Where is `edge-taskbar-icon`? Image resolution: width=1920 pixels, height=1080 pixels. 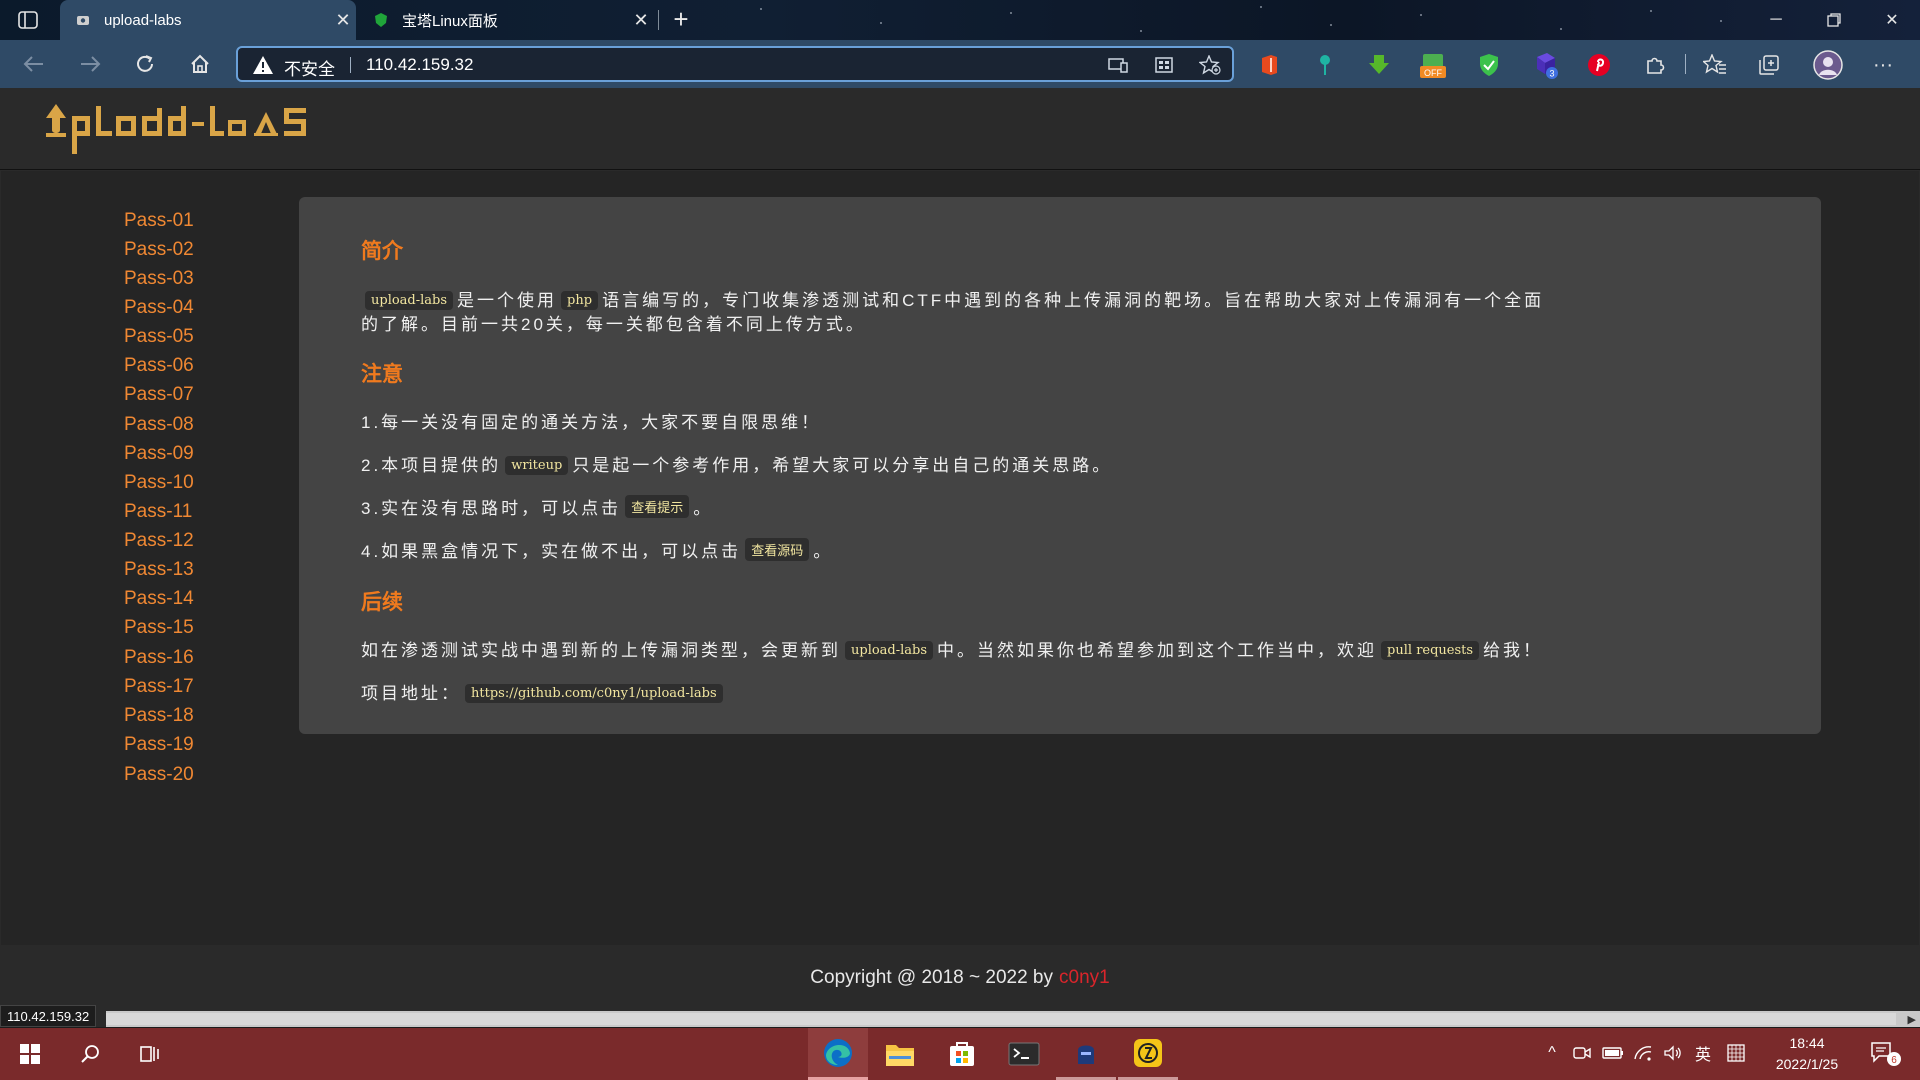
edge-taskbar-icon is located at coordinates (838, 1054).